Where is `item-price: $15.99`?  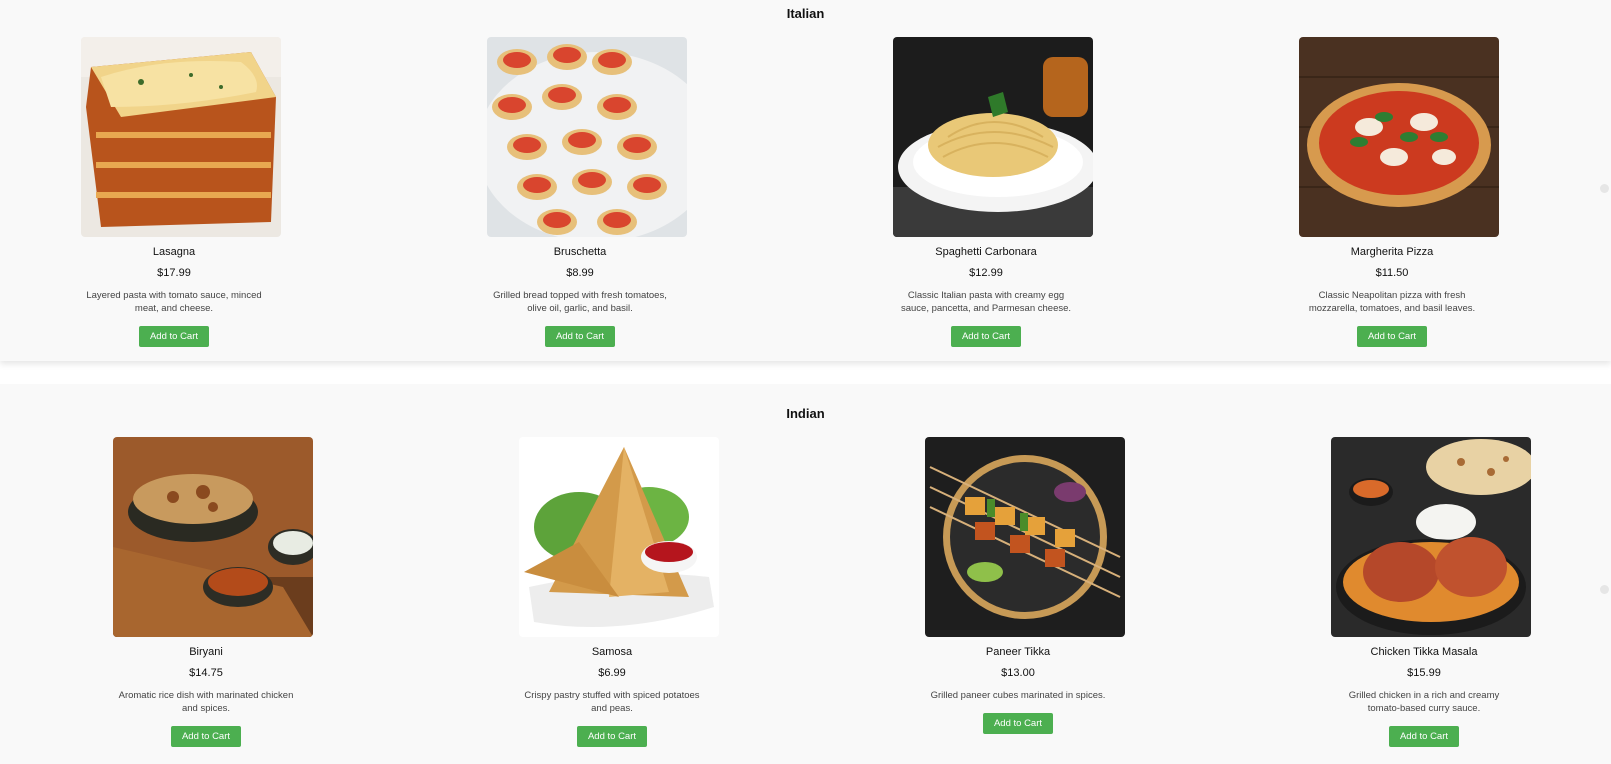 item-price: $15.99 is located at coordinates (1424, 673).